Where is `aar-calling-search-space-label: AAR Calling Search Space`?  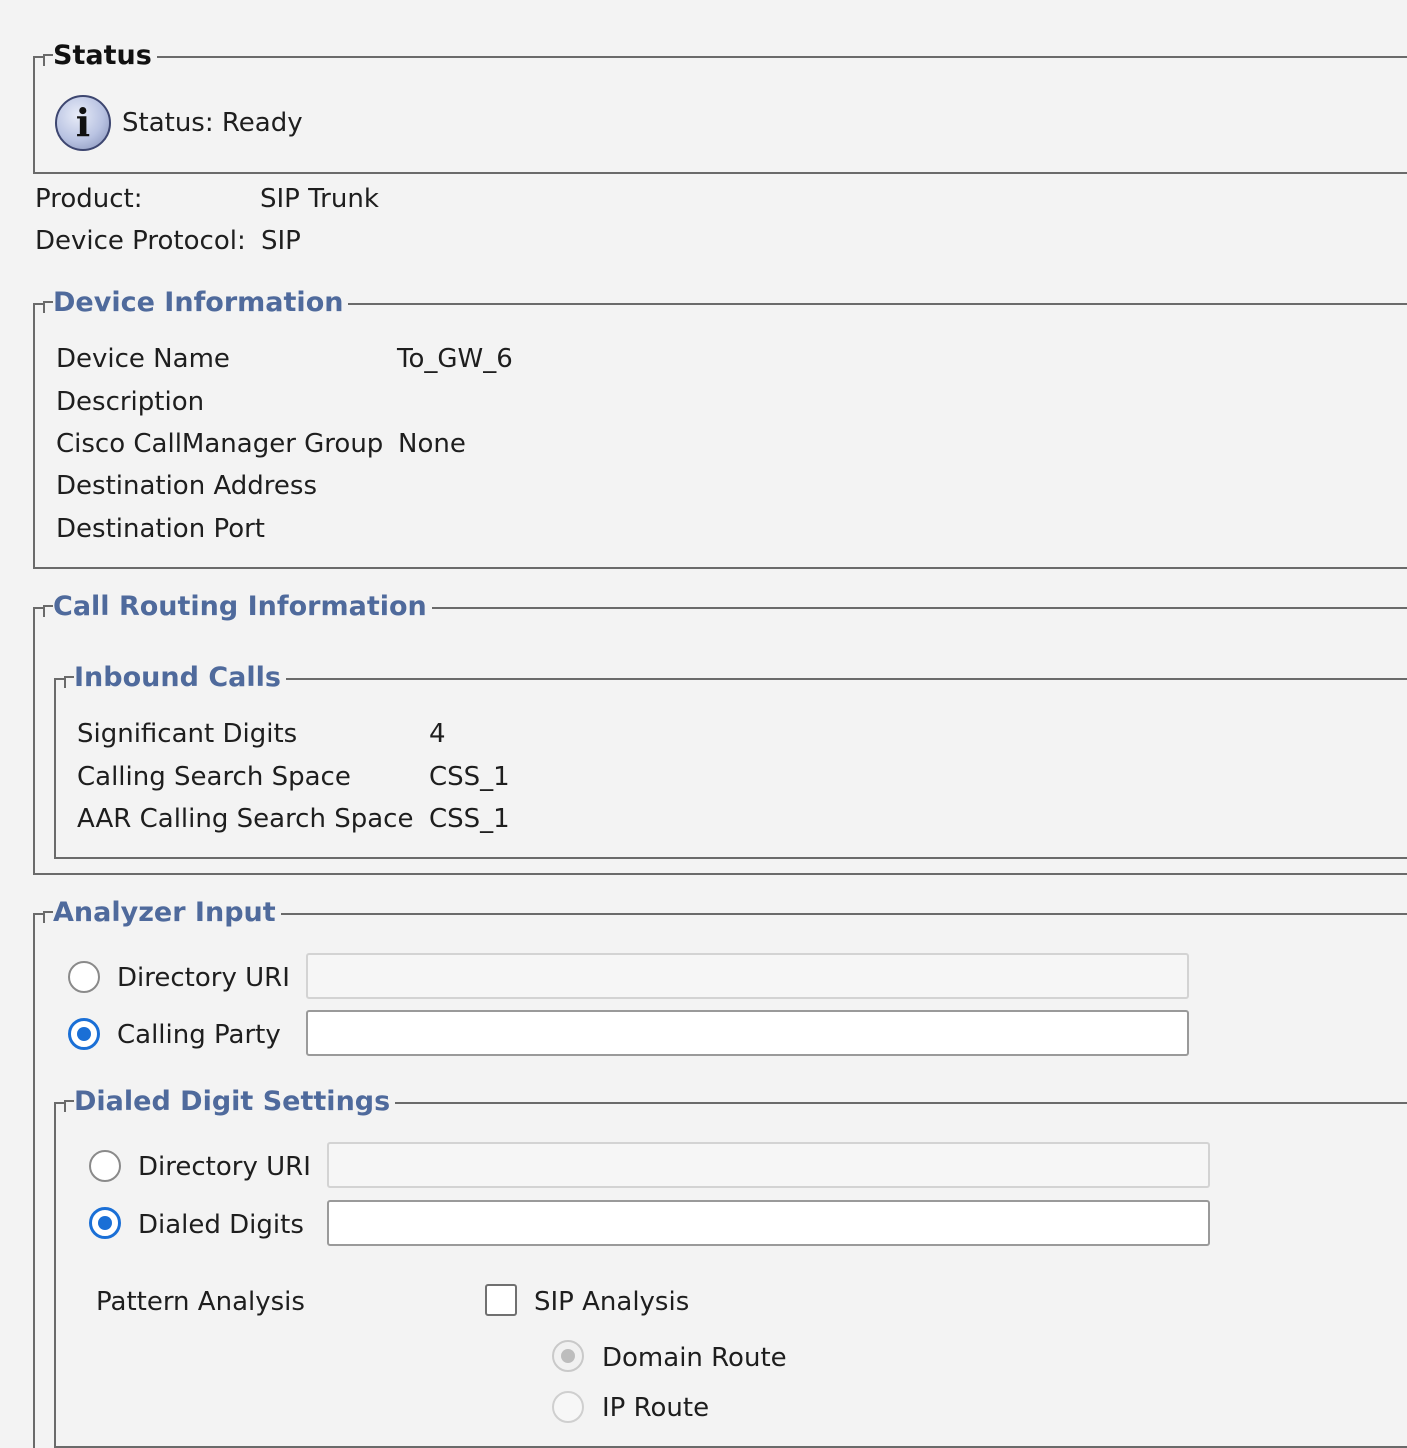
aar-calling-search-space-label: AAR Calling Search Space is located at coordinates (245, 819).